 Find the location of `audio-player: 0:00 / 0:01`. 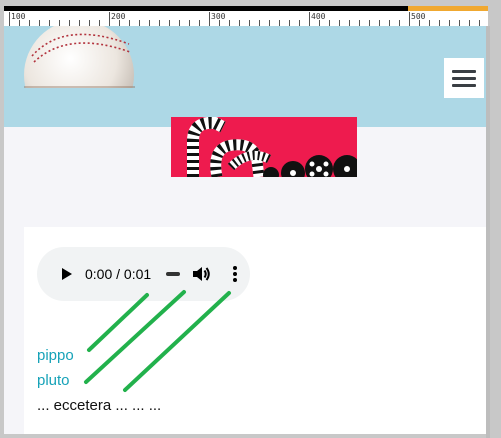

audio-player: 0:00 / 0:01 is located at coordinates (143, 274).